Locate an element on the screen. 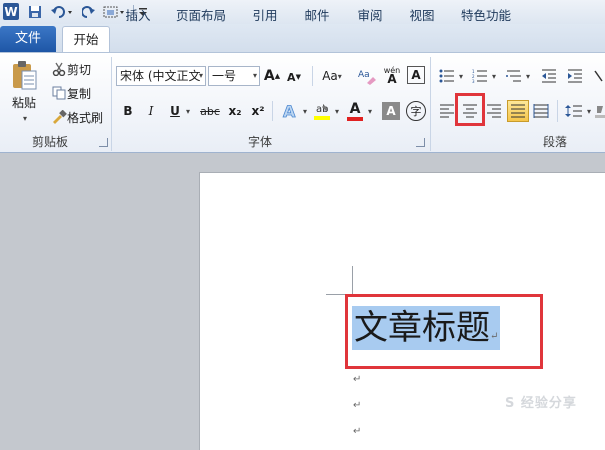  numbering-dropdown-icon: ▾ is located at coordinates (494, 76).